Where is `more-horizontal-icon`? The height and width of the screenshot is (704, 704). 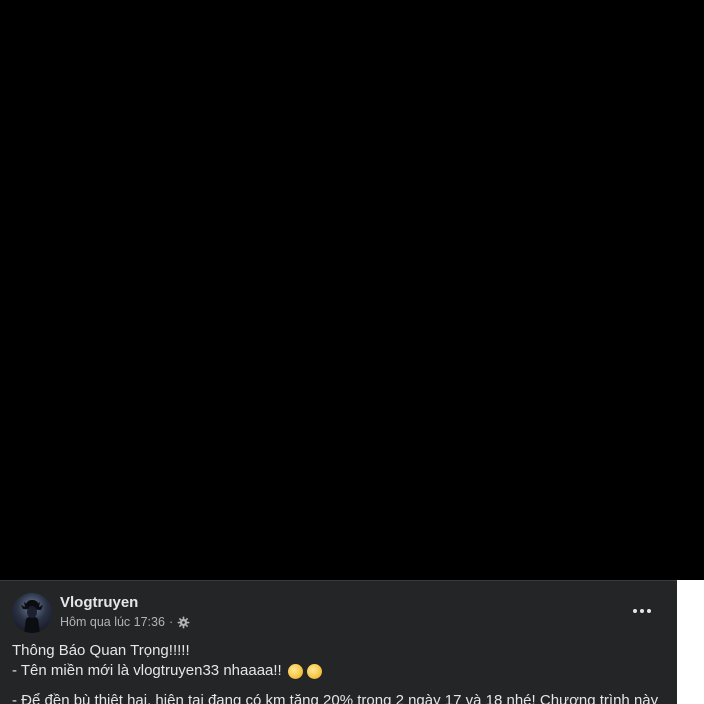 more-horizontal-icon is located at coordinates (635, 611).